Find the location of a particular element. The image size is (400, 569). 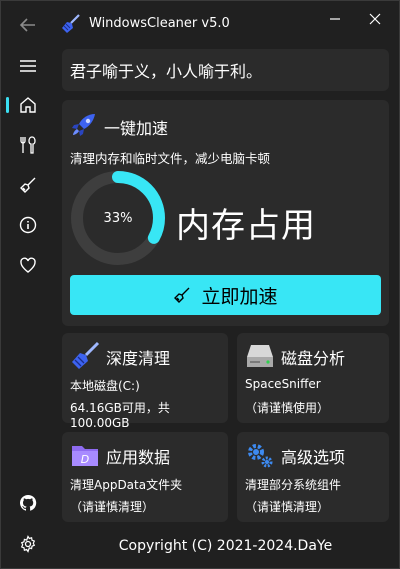

app-data-title: 应用数据 is located at coordinates (138, 457).